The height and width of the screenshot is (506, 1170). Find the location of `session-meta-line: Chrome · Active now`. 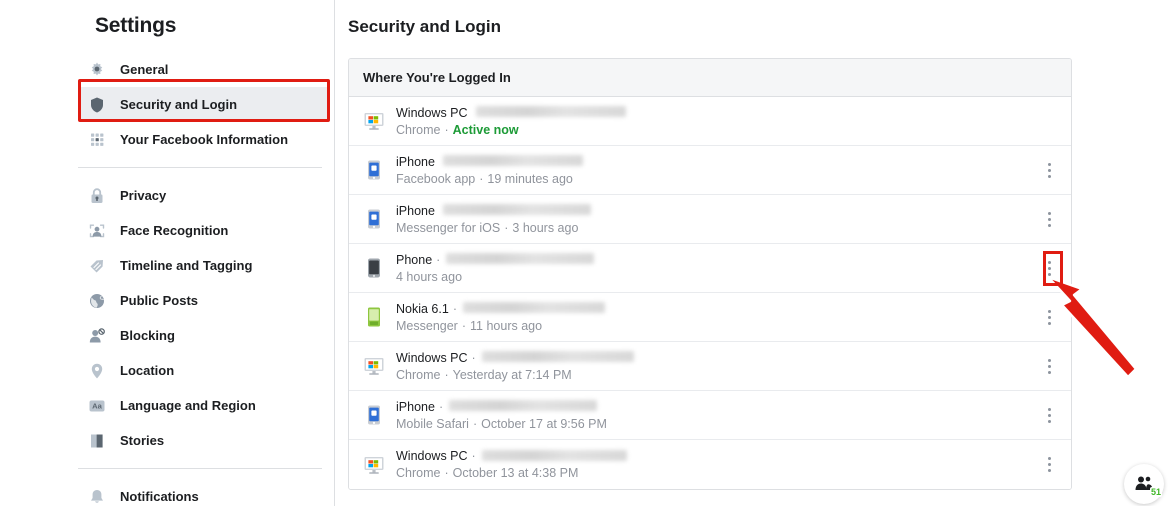

session-meta-line: Chrome · Active now is located at coordinates (511, 130).